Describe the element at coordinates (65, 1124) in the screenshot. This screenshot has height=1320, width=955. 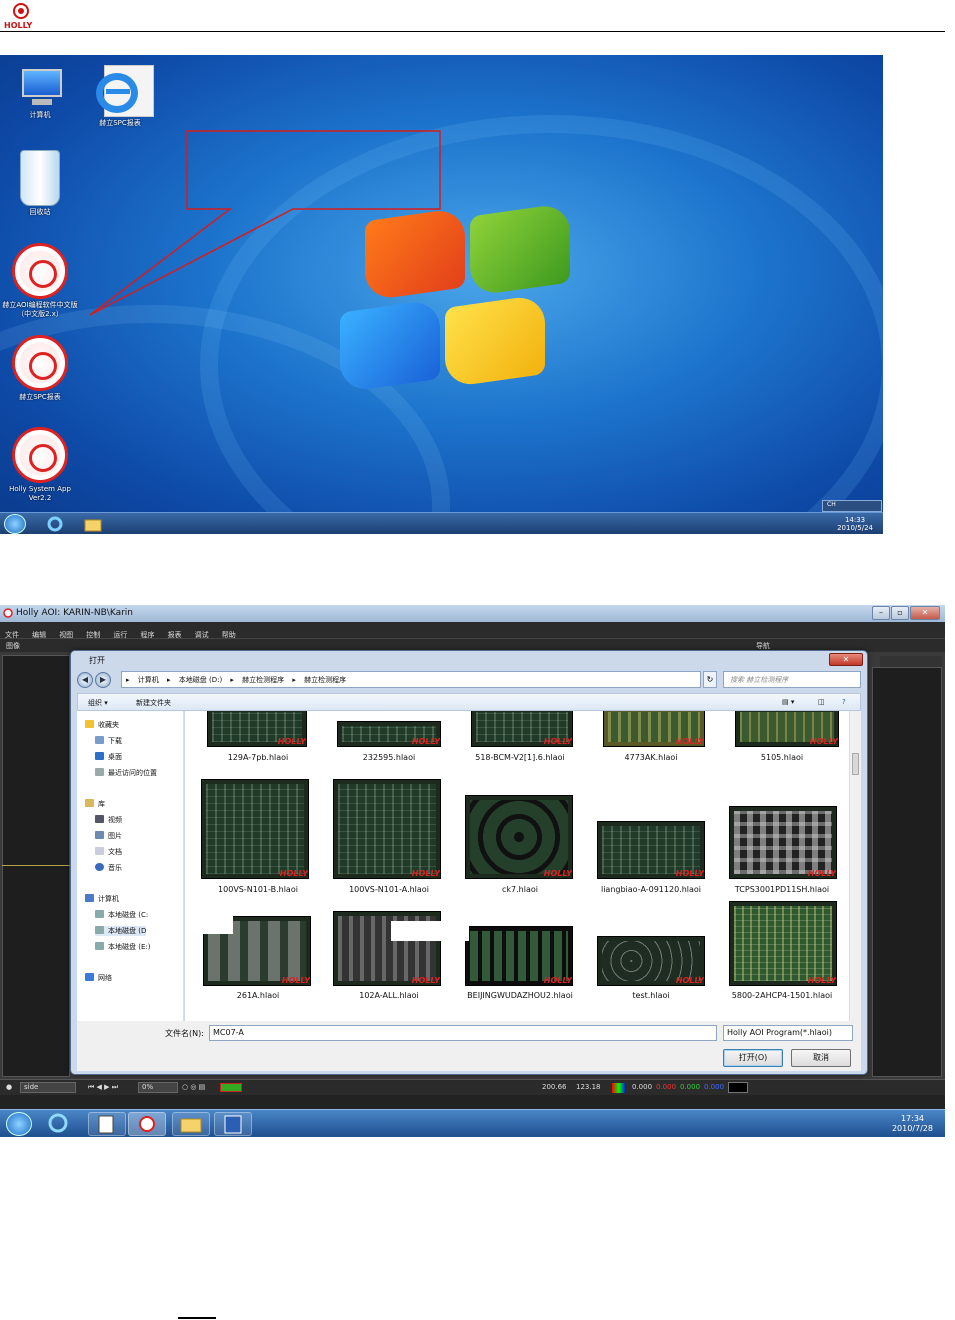
I see `ie-taskbar-button` at that location.